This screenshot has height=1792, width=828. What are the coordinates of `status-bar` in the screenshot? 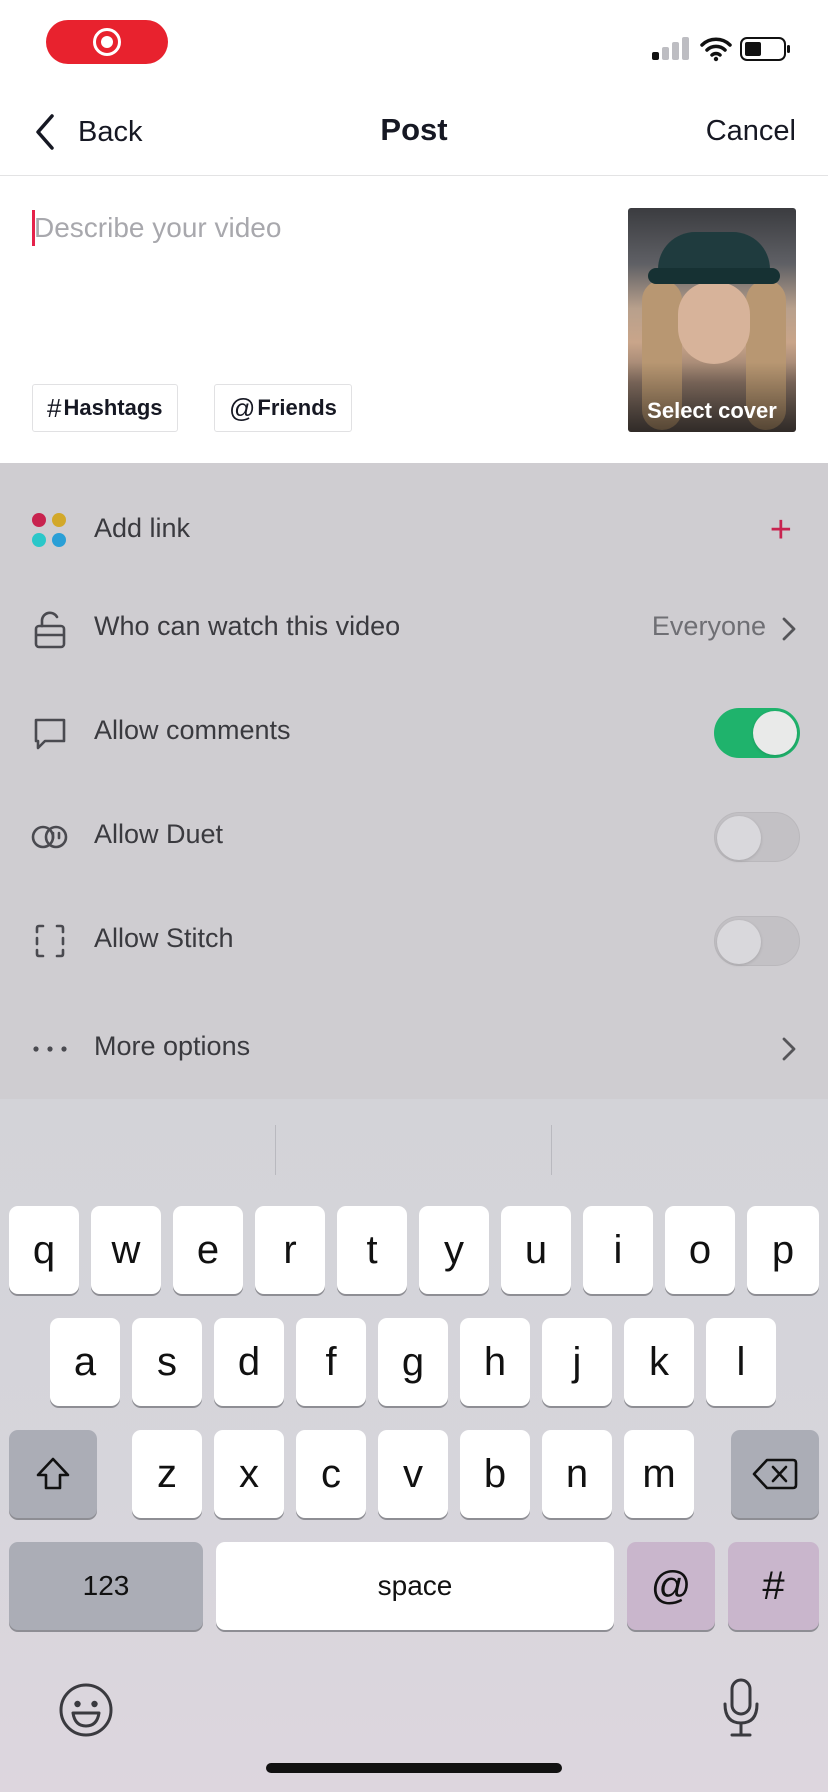 It's located at (414, 44).